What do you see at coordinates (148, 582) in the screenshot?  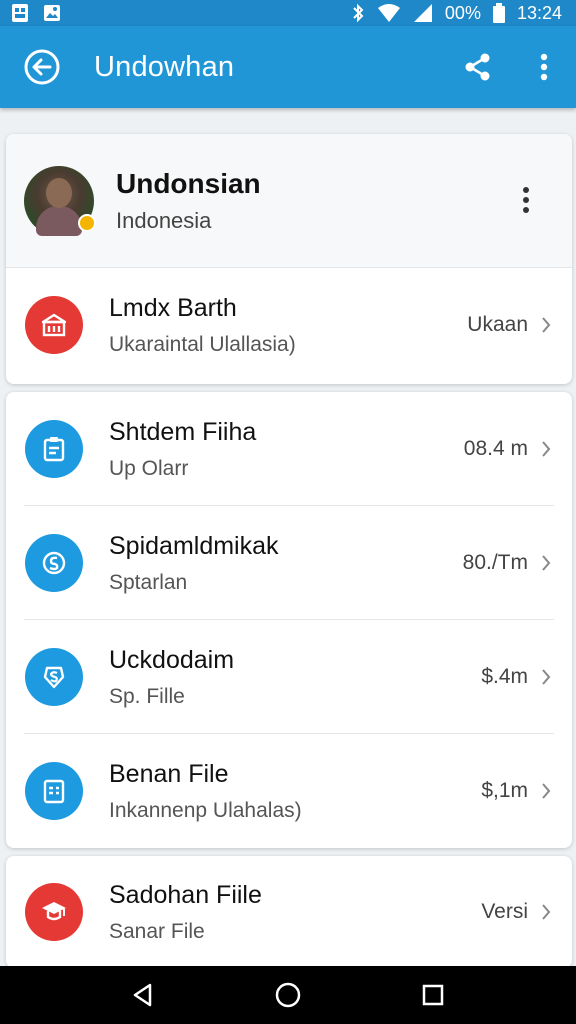 I see `list-item-subtitle: Sptarlan` at bounding box center [148, 582].